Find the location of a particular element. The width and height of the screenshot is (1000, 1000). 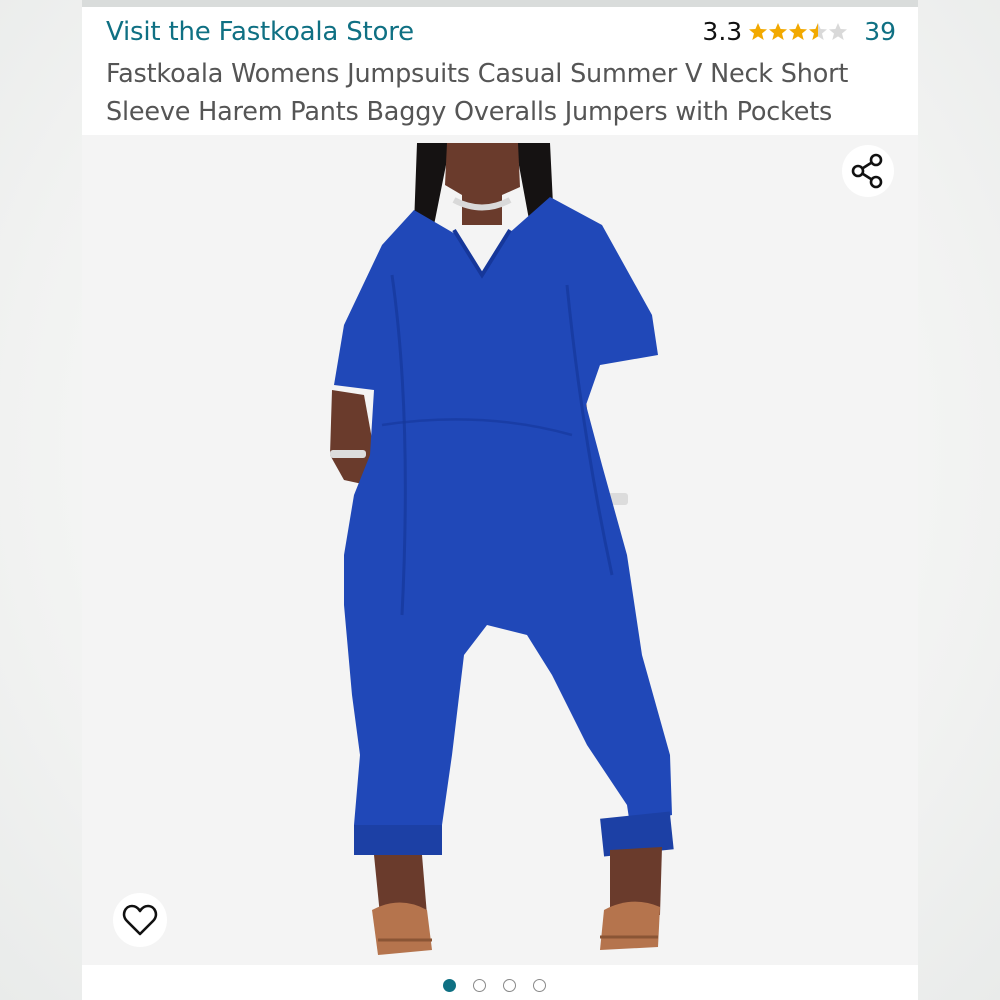

favorite-button is located at coordinates (140, 920).